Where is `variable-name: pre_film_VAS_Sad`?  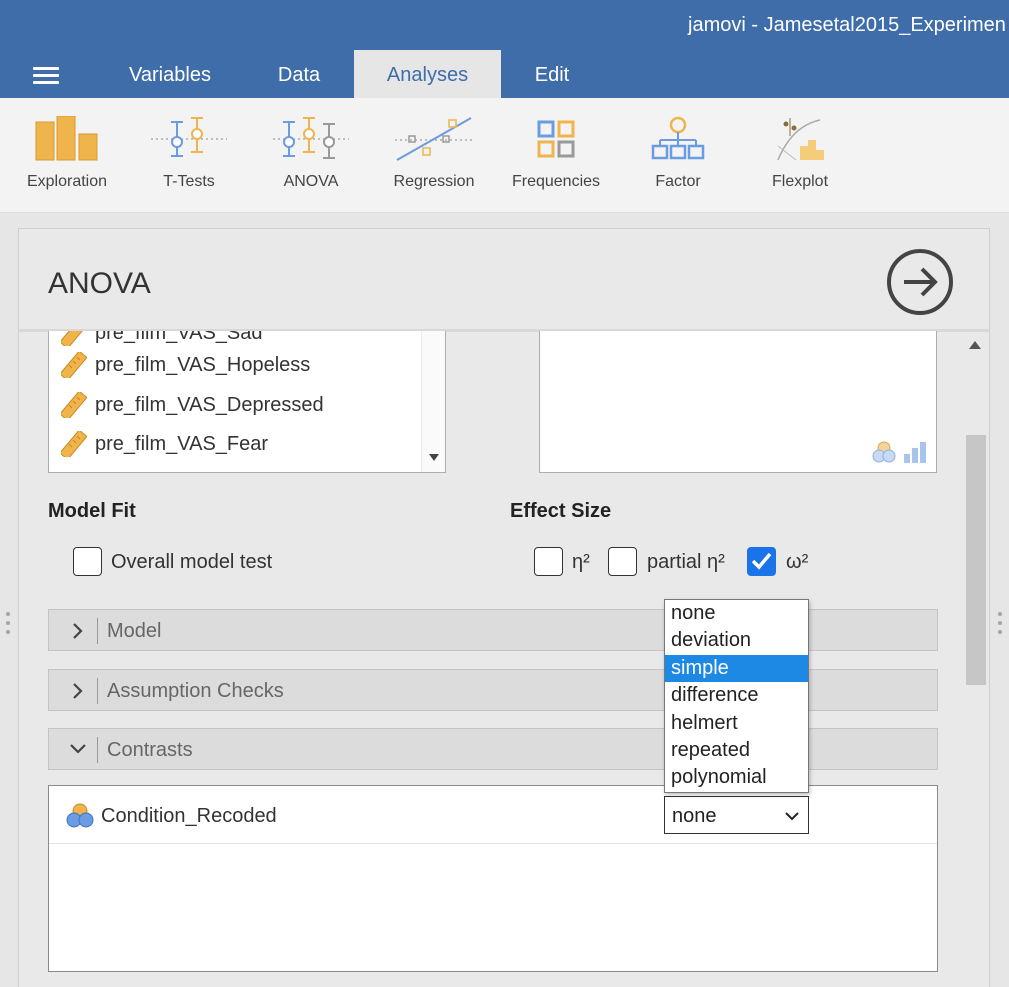
variable-name: pre_film_VAS_Sad is located at coordinates (179, 337).